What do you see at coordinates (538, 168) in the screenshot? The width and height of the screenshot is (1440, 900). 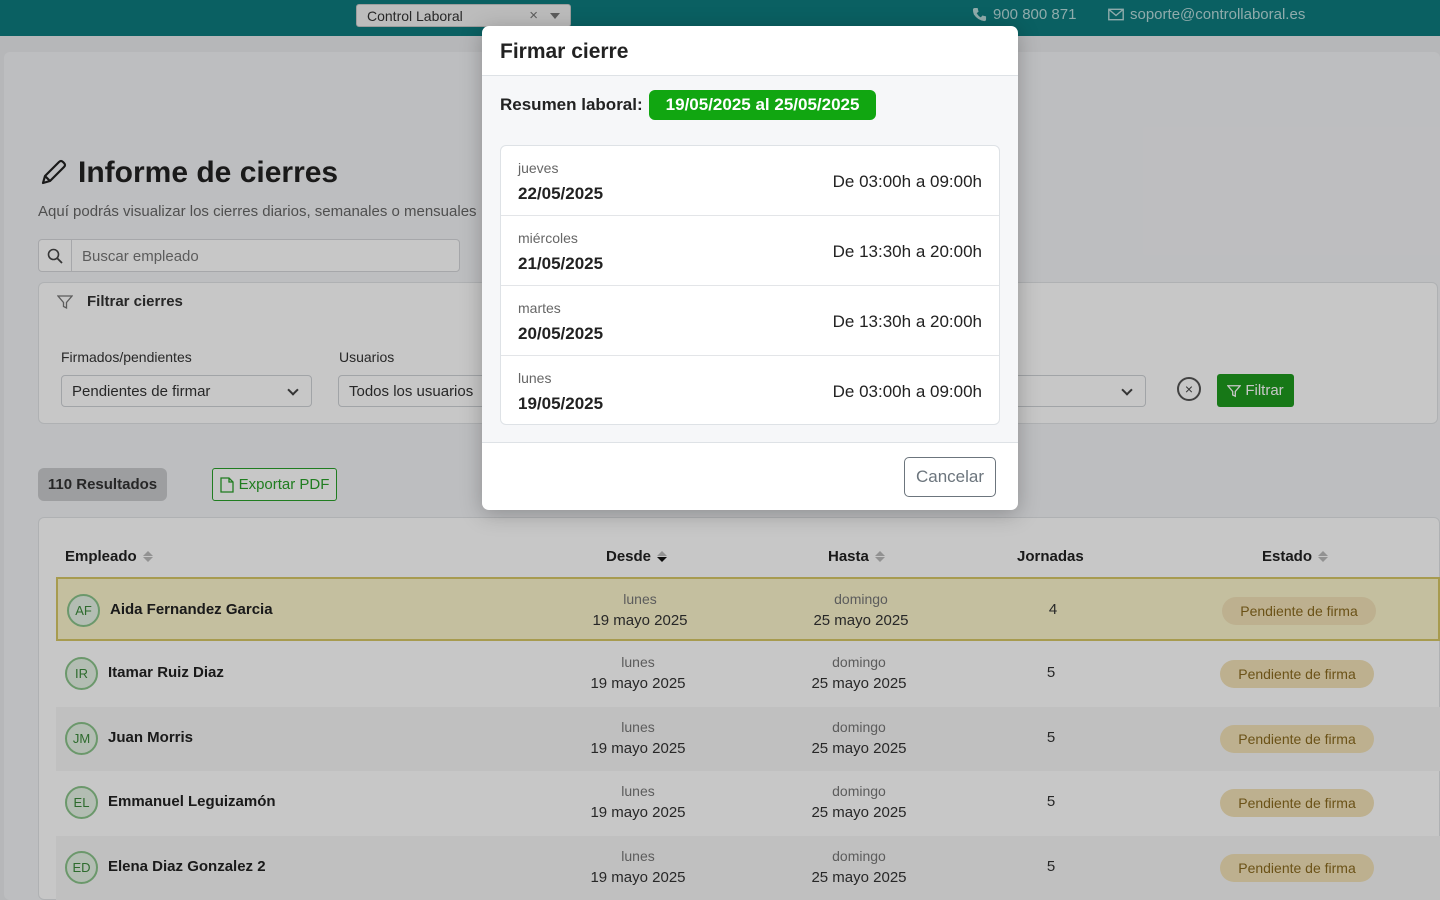 I see `workday-weekday: jueves` at bounding box center [538, 168].